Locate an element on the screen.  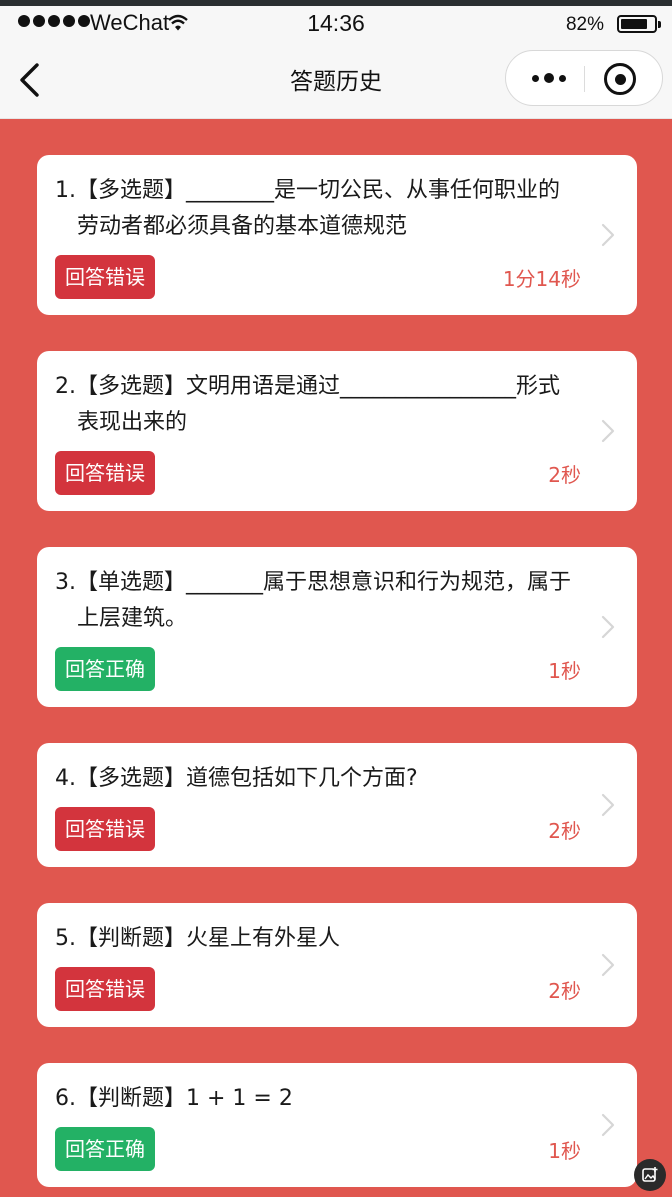
battery-percent: 82% is located at coordinates (584, 24).